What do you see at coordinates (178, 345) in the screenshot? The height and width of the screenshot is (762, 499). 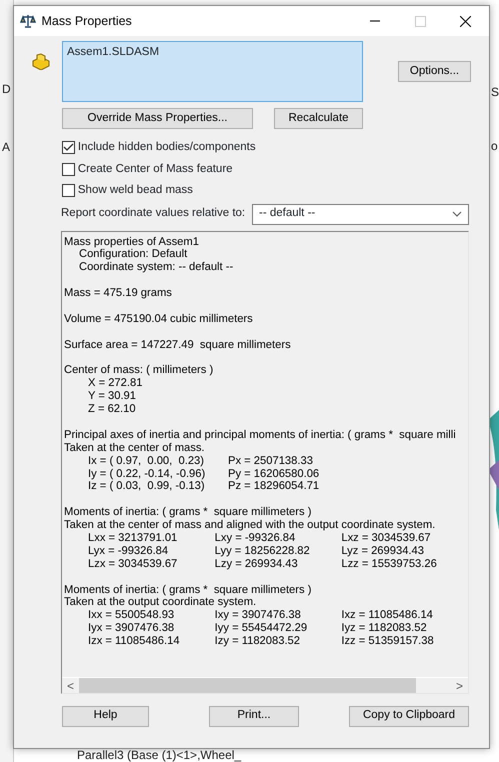 I see `report-line: Surface area = 147227.49 square millimeters` at bounding box center [178, 345].